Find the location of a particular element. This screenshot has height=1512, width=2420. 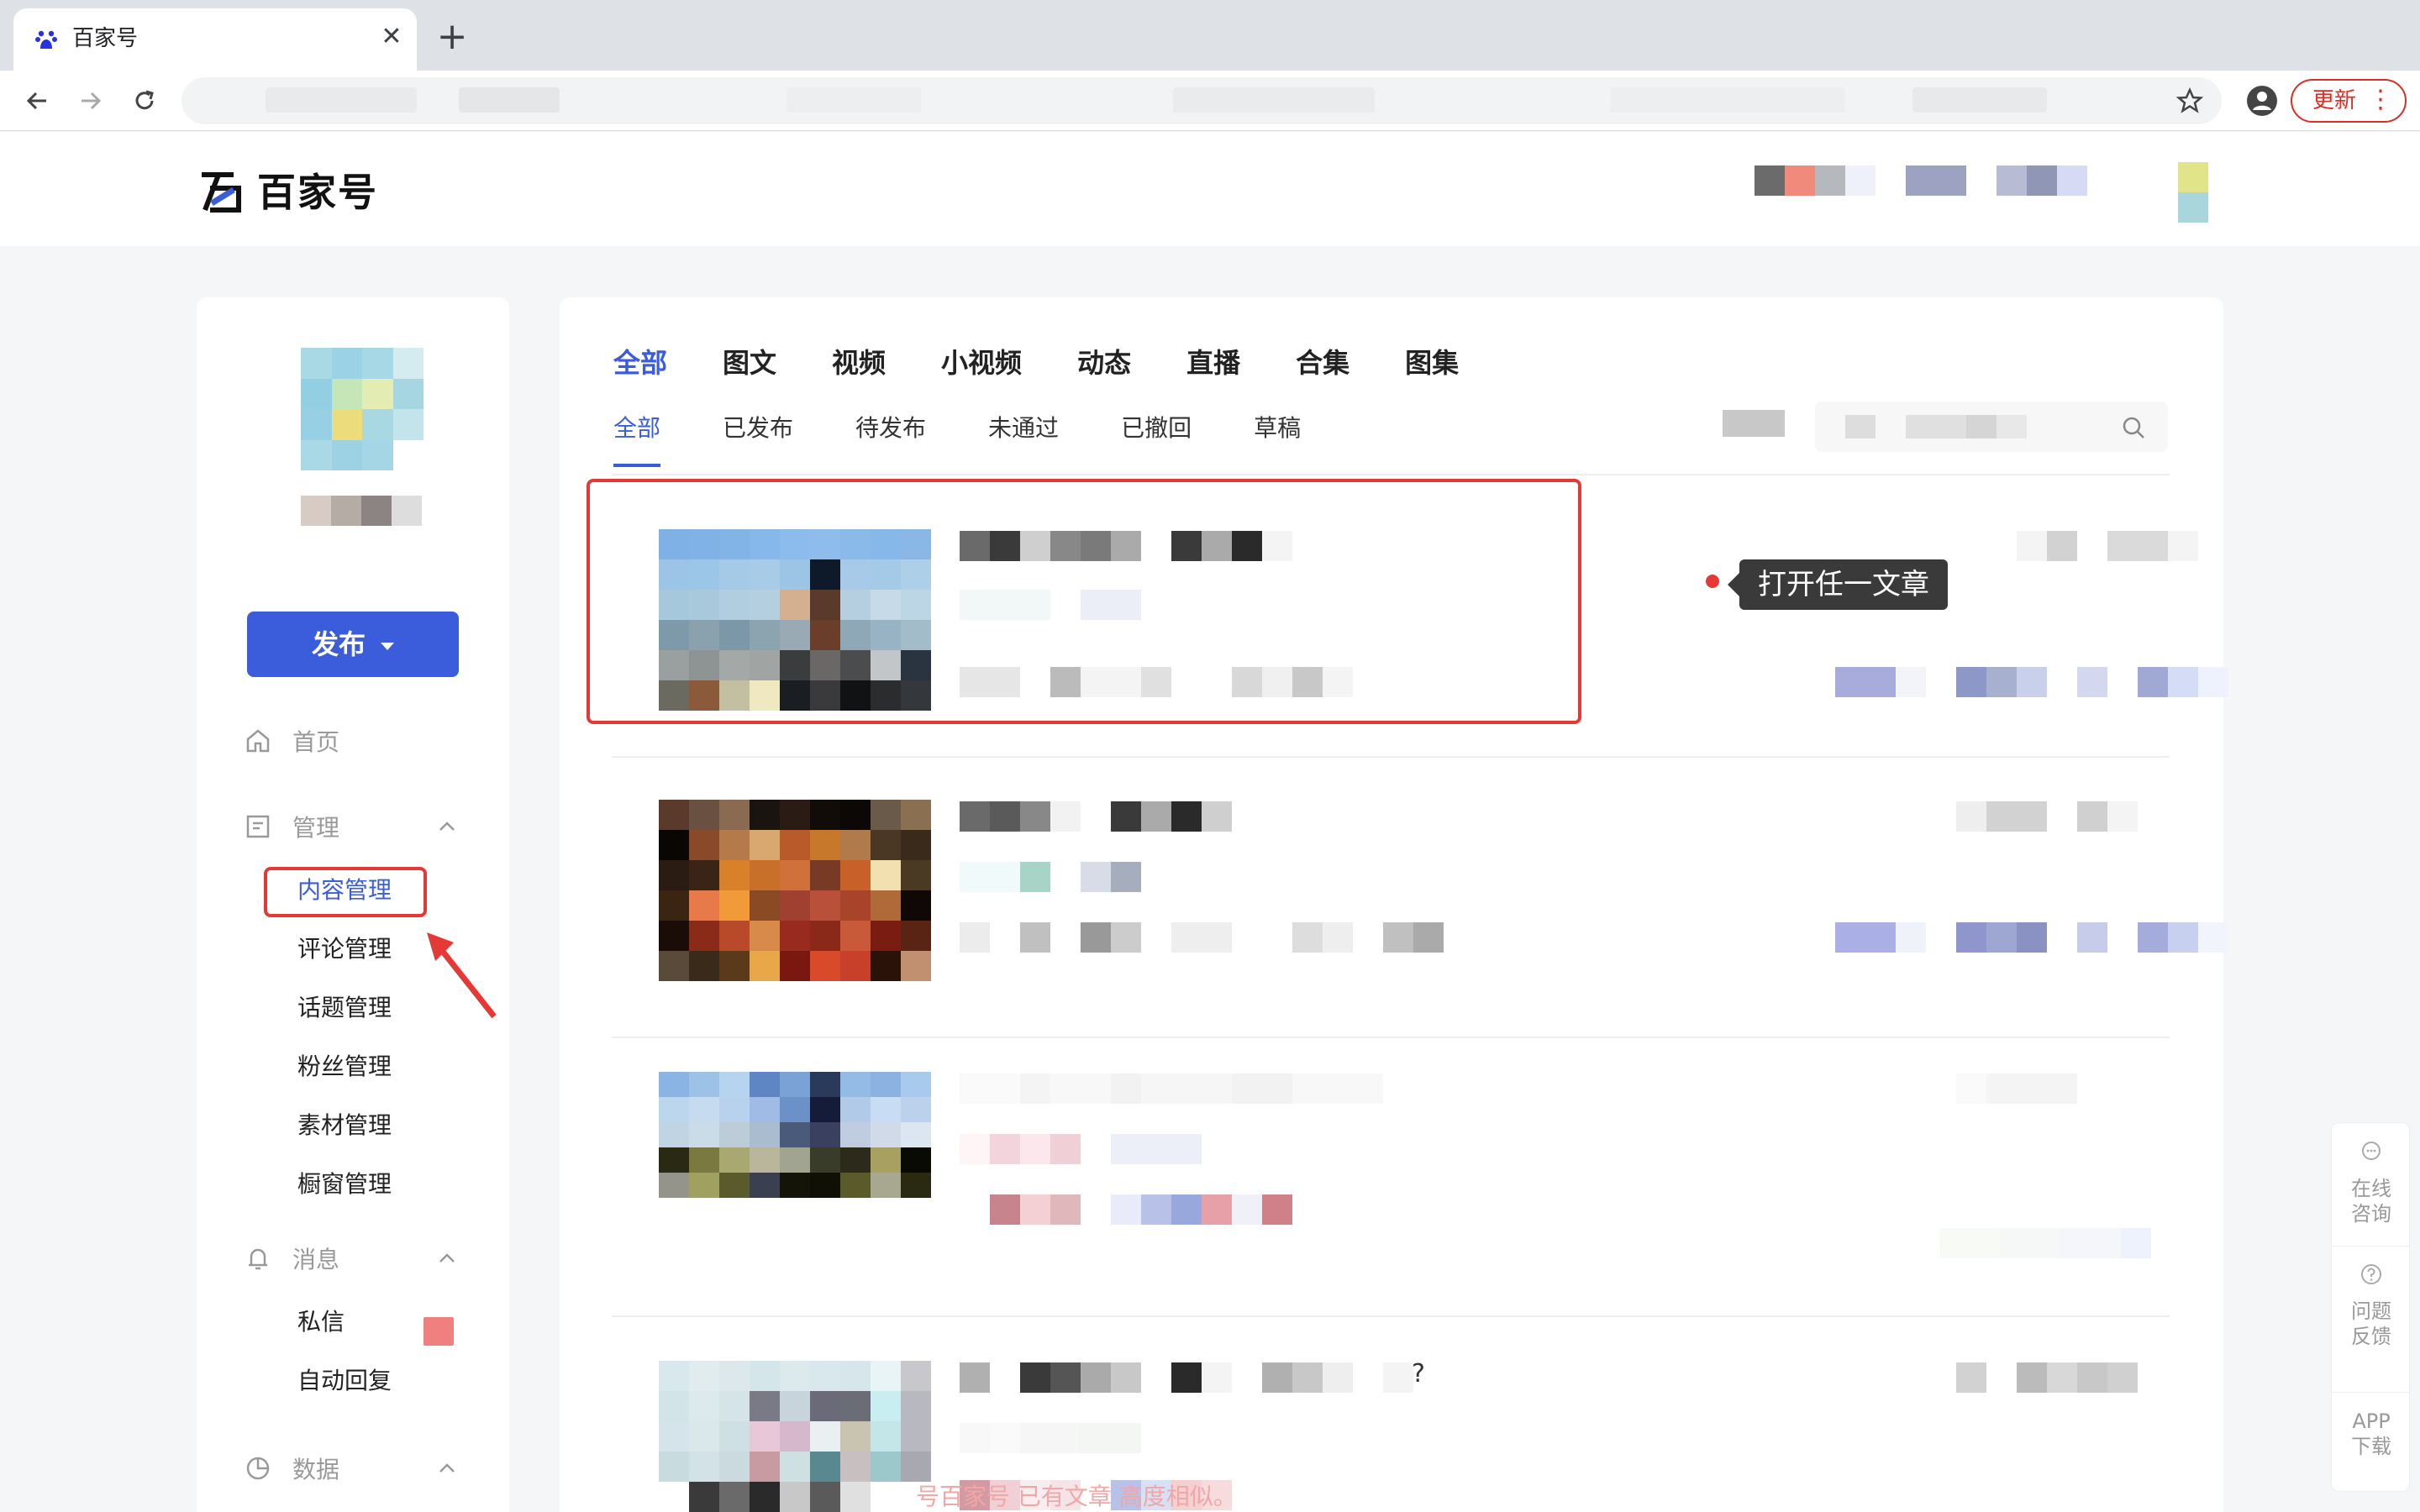

account-name is located at coordinates (362, 511).